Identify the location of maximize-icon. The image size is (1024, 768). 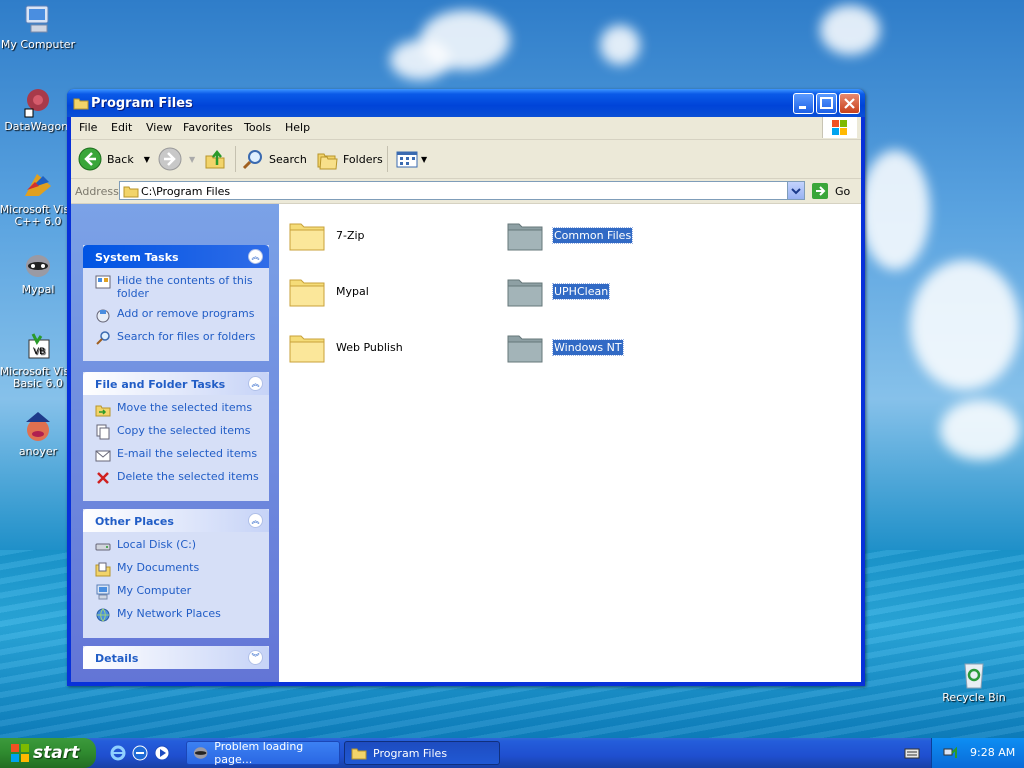
(826, 103).